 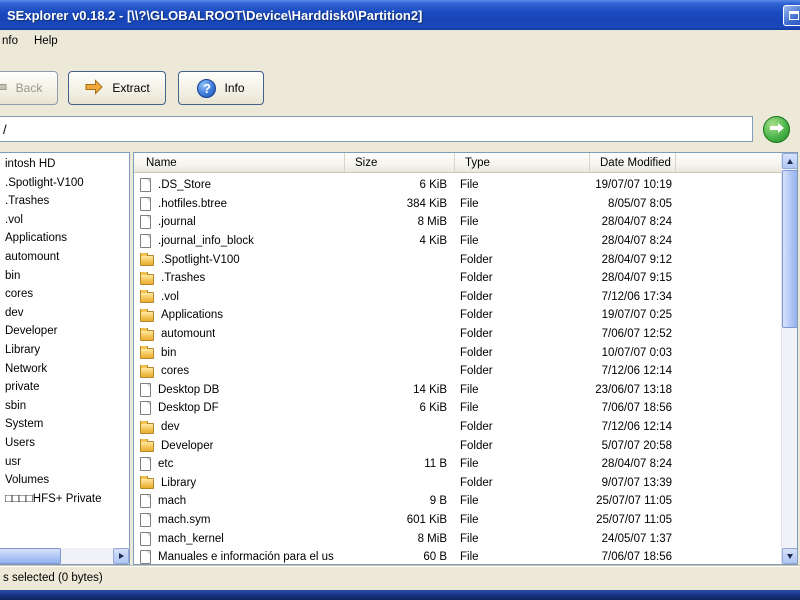 What do you see at coordinates (239, 278) in the screenshot?
I see `cell-name: .Trashes` at bounding box center [239, 278].